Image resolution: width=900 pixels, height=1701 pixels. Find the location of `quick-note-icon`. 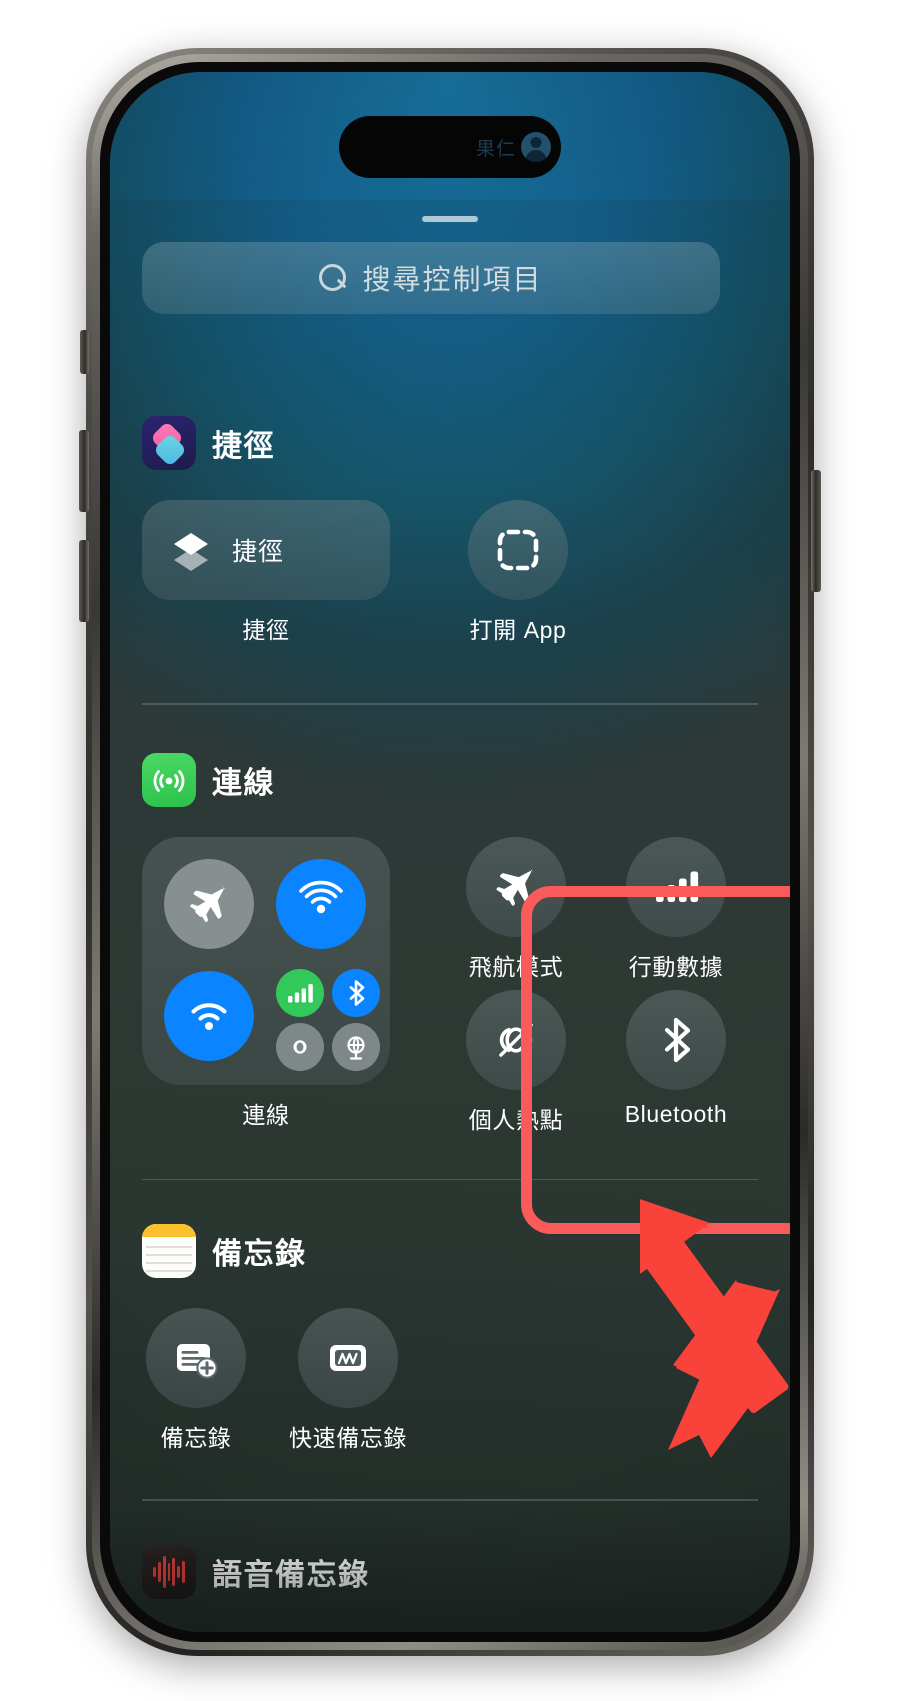

quick-note-icon is located at coordinates (348, 1358).